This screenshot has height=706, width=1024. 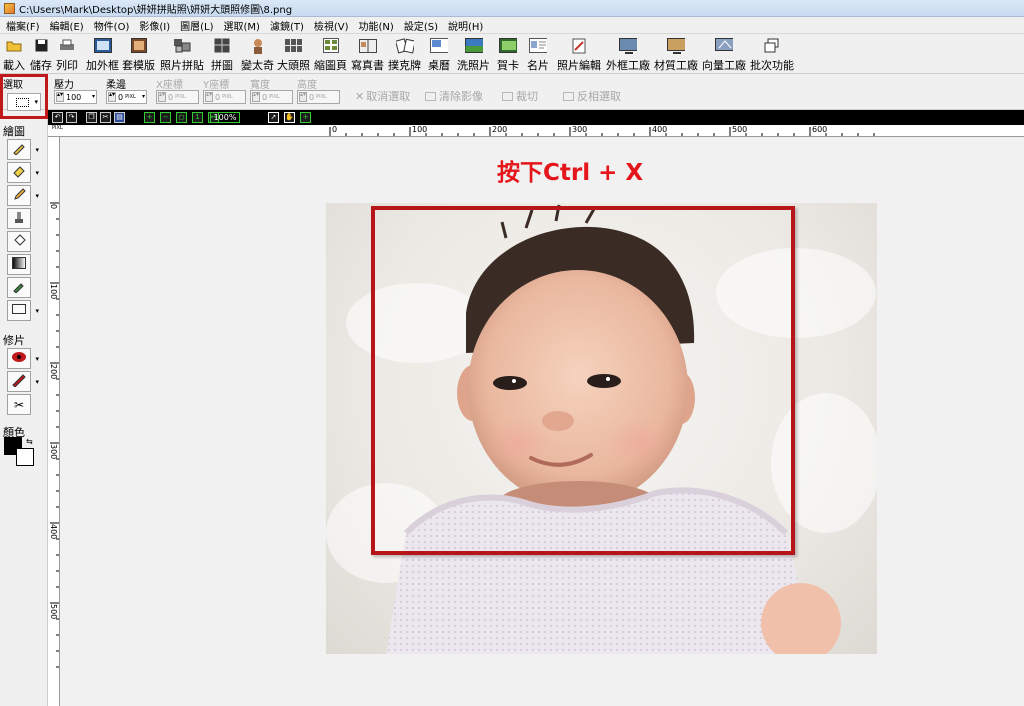 I want to click on cancel-select-button: ✕ 取消選取, so click(x=382, y=96).